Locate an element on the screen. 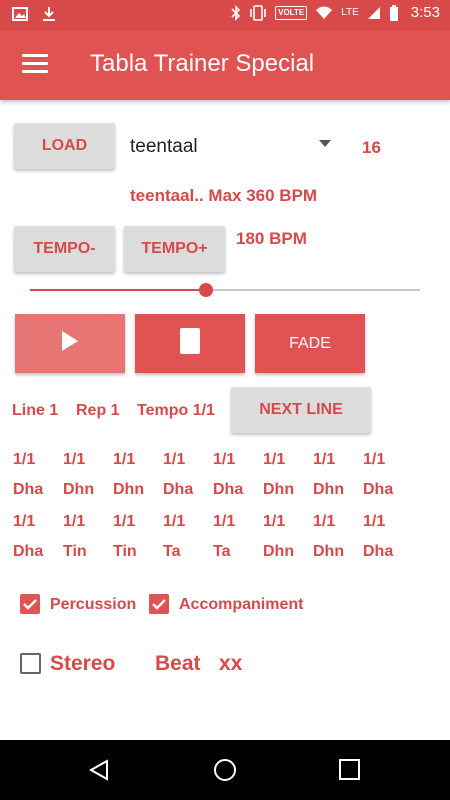 The width and height of the screenshot is (450, 800). bluetooth-icon is located at coordinates (236, 12).